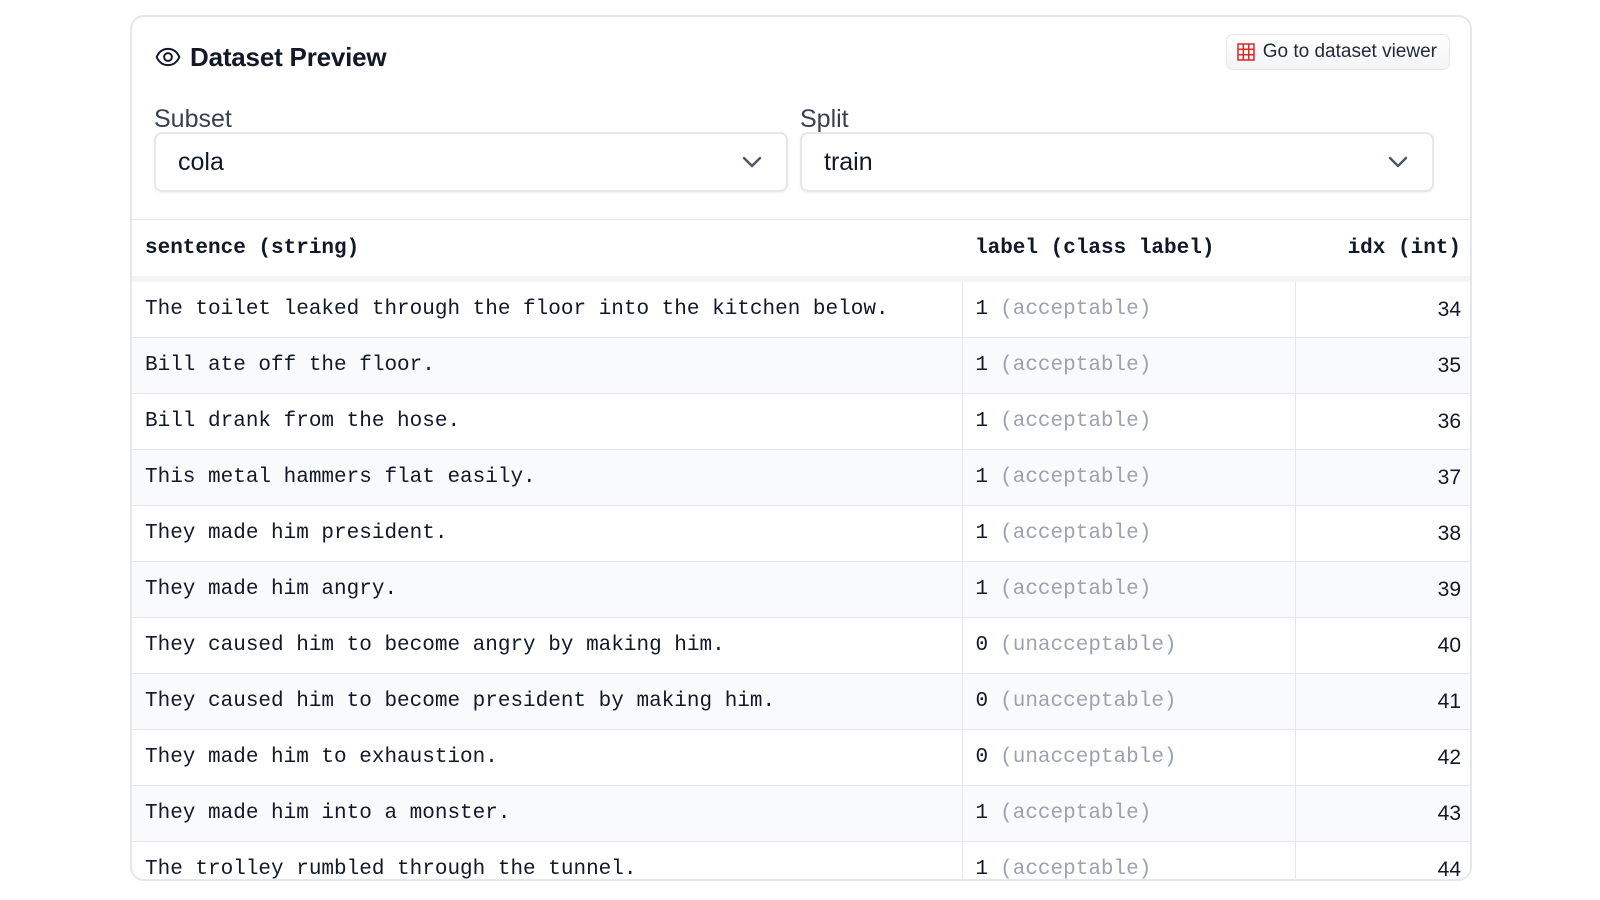 This screenshot has width=1600, height=900. What do you see at coordinates (547, 477) in the screenshot?
I see `cell-sentence: This metal hammers flat easily.` at bounding box center [547, 477].